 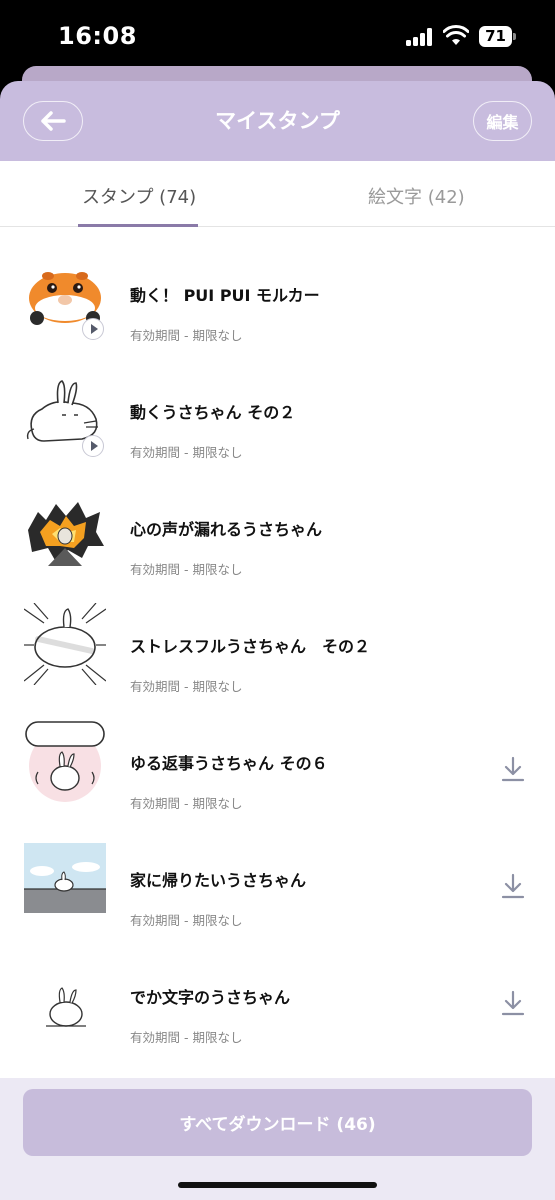 I want to click on back-button, so click(x=53, y=121).